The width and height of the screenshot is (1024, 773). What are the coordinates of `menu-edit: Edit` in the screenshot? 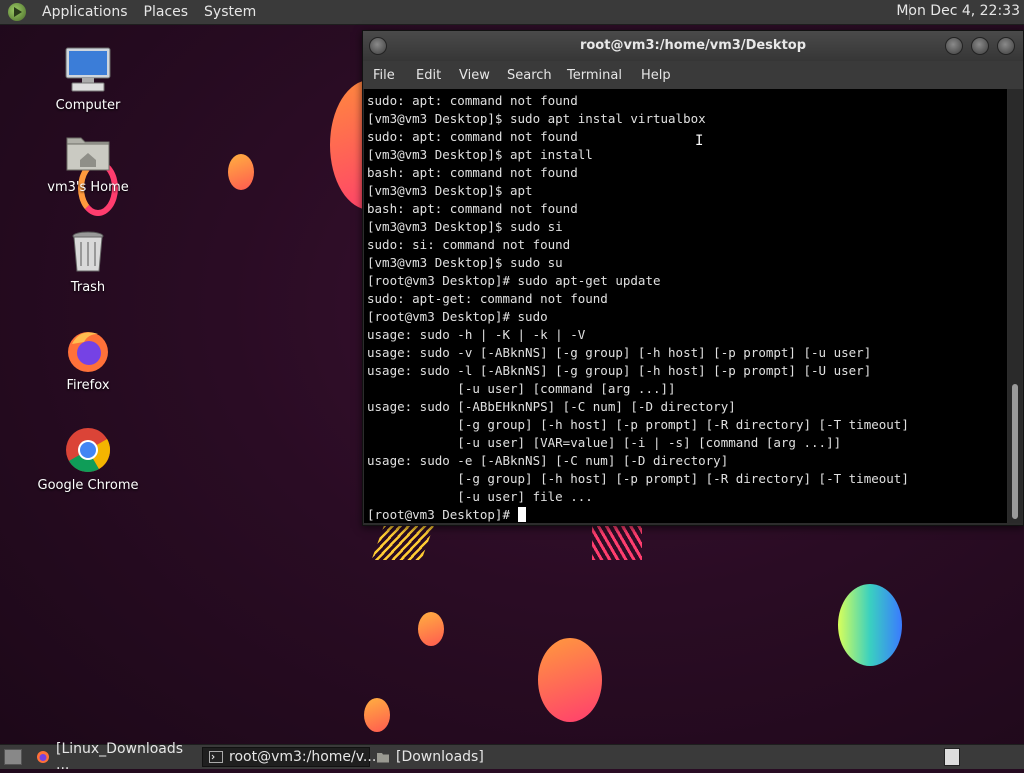 It's located at (428, 75).